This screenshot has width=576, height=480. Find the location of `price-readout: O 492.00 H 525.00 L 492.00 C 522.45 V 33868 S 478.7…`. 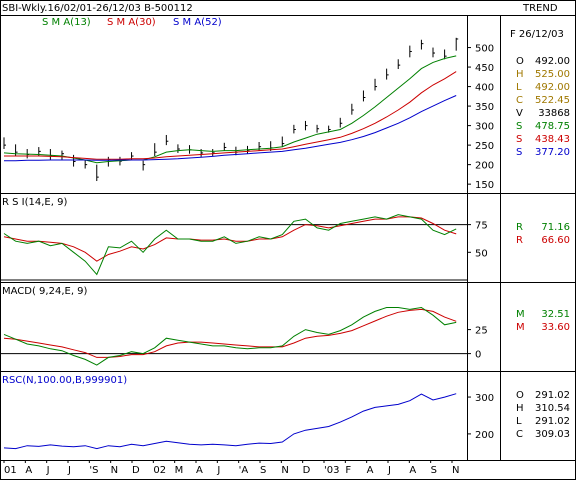

price-readout: O 492.00 H 525.00 L 492.00 C 522.45 V 33868 S 478.7… is located at coordinates (543, 107).